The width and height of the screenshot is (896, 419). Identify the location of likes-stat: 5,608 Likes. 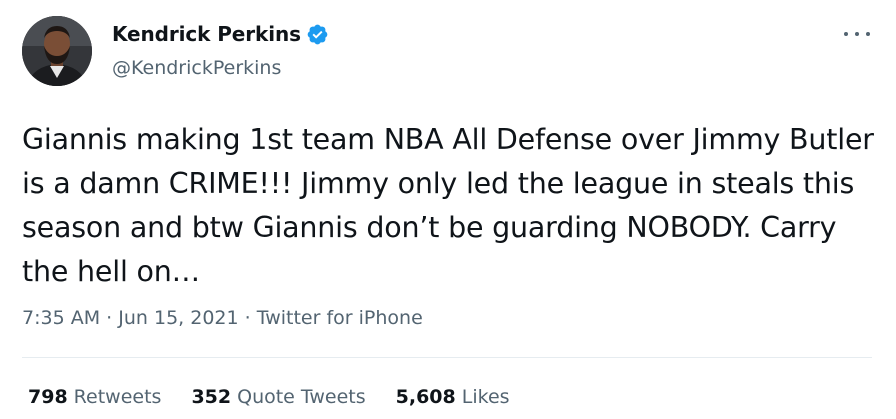
(453, 397).